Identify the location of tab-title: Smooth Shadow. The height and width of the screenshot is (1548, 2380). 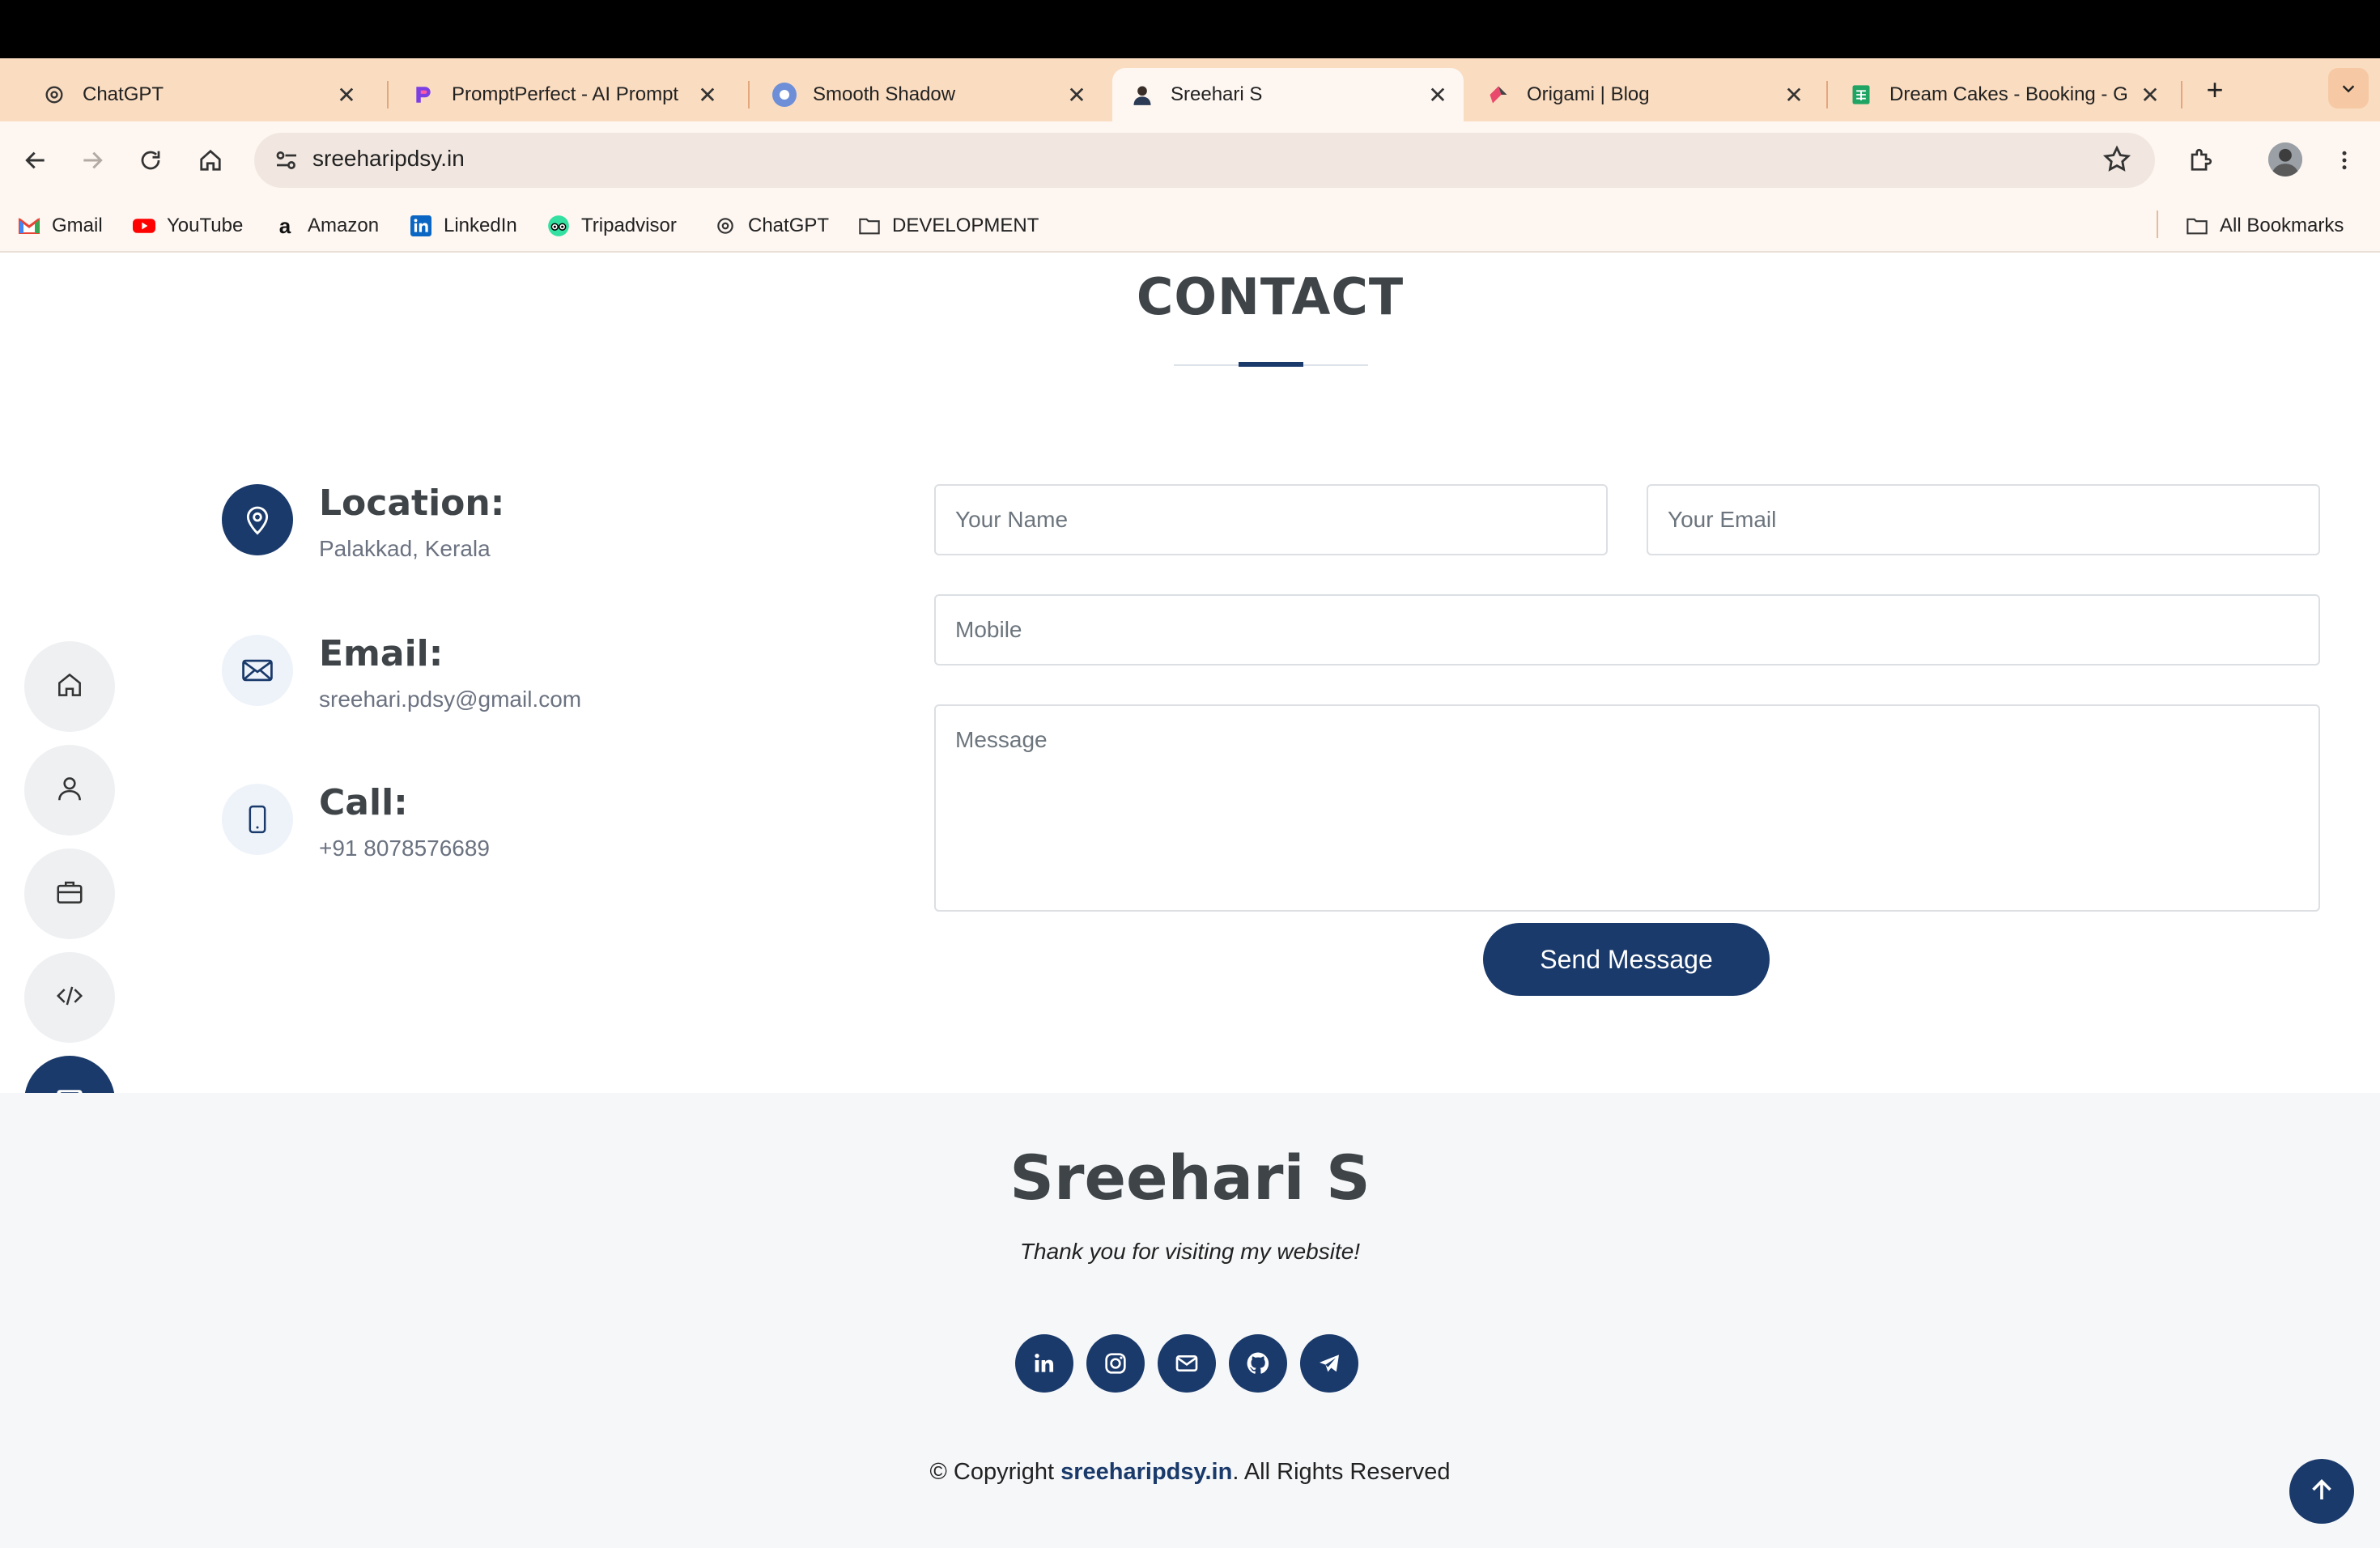
(885, 94).